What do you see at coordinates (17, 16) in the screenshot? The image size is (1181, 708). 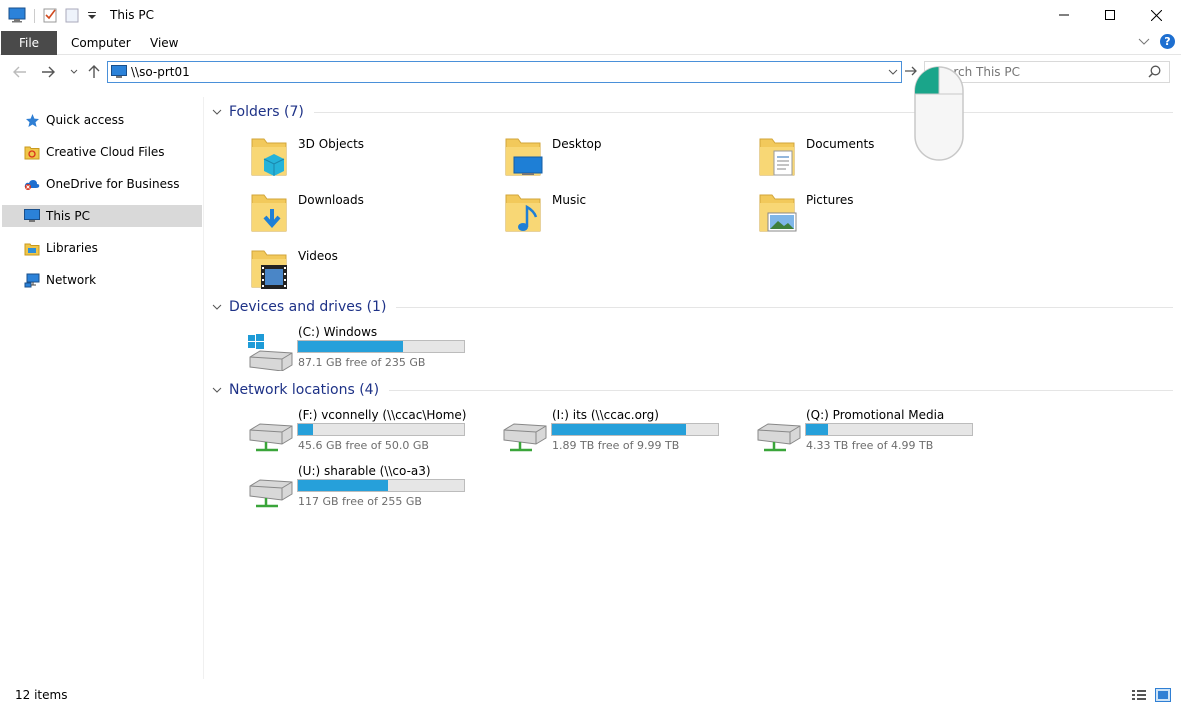 I see `this-pc-icon` at bounding box center [17, 16].